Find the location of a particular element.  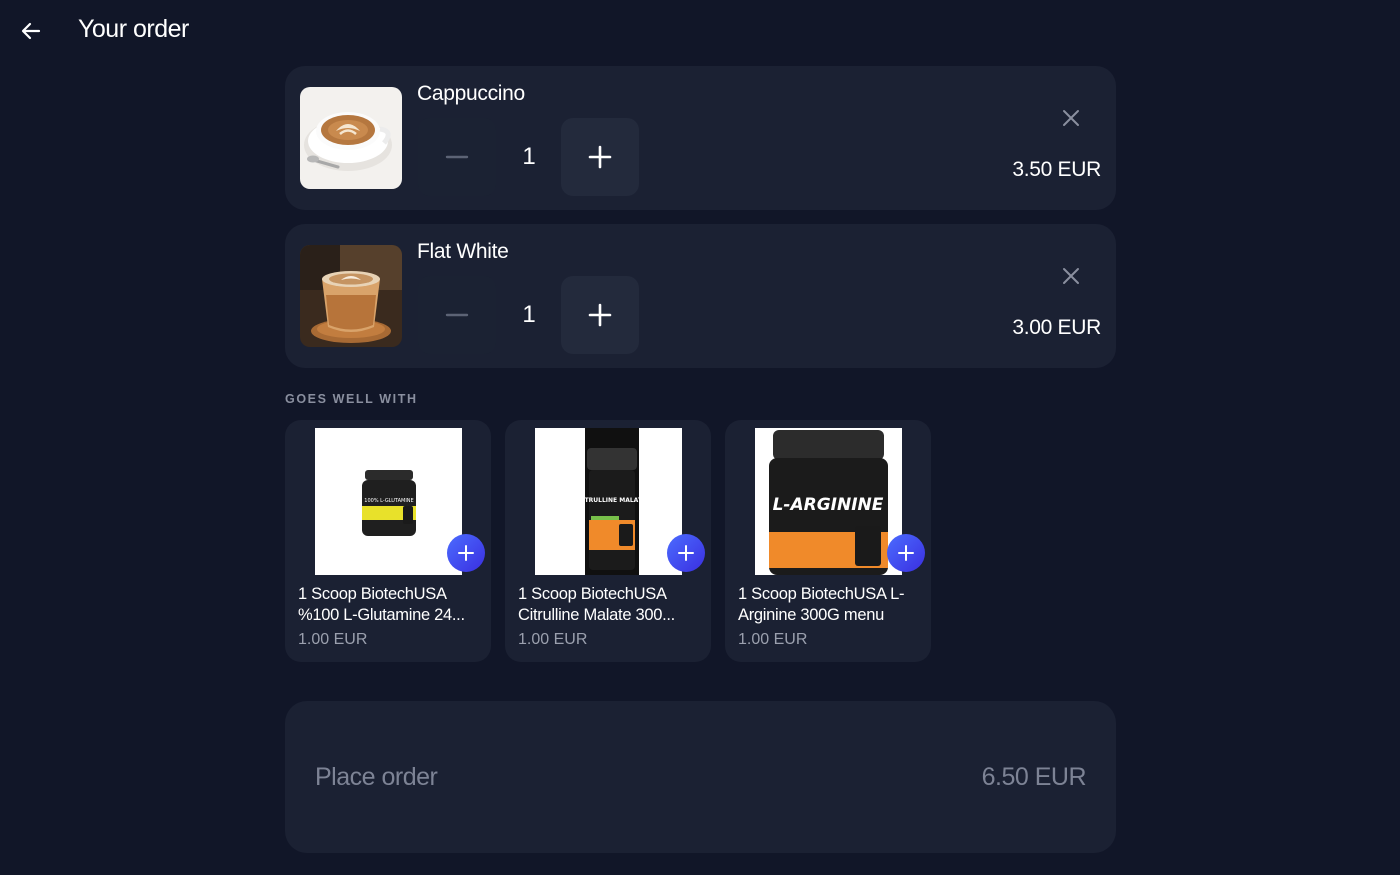

item-name: Flat White is located at coordinates (463, 251).